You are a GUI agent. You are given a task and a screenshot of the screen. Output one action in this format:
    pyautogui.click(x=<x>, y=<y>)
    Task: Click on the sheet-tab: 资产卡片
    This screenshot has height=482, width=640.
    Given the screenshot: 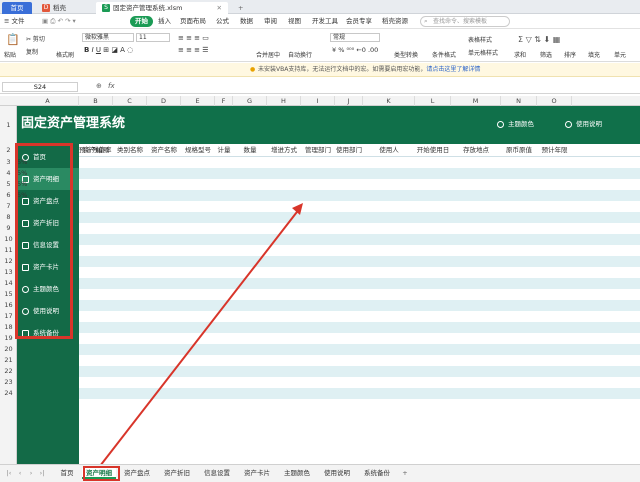 What is the action you would take?
    pyautogui.click(x=257, y=473)
    